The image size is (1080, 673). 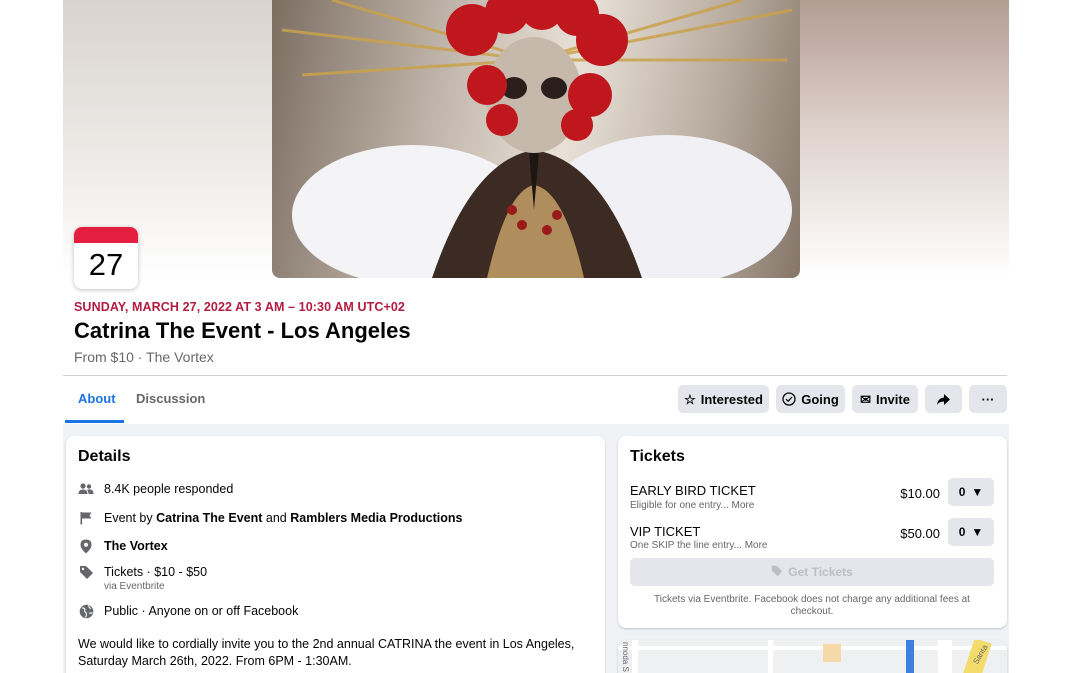 I want to click on ticket-note-vip: One SKIP the line entry... More, so click(x=698, y=545).